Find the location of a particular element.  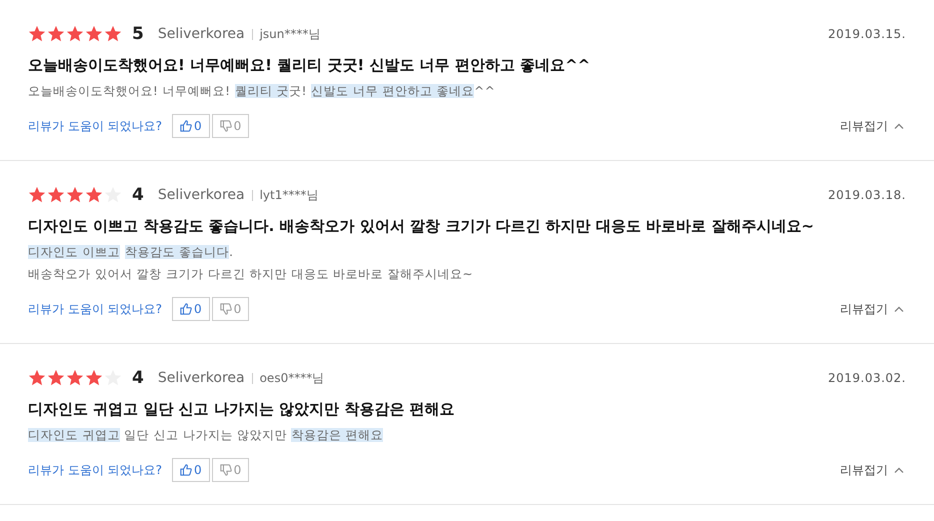

review-title: 디자인도 이쁘고 착용감도 좋습니다. 배송착오가 있어서 깔창 크기가 다르긴 하지만 대응도 바로바로 잘해주시네요~ is located at coordinates (421, 226).